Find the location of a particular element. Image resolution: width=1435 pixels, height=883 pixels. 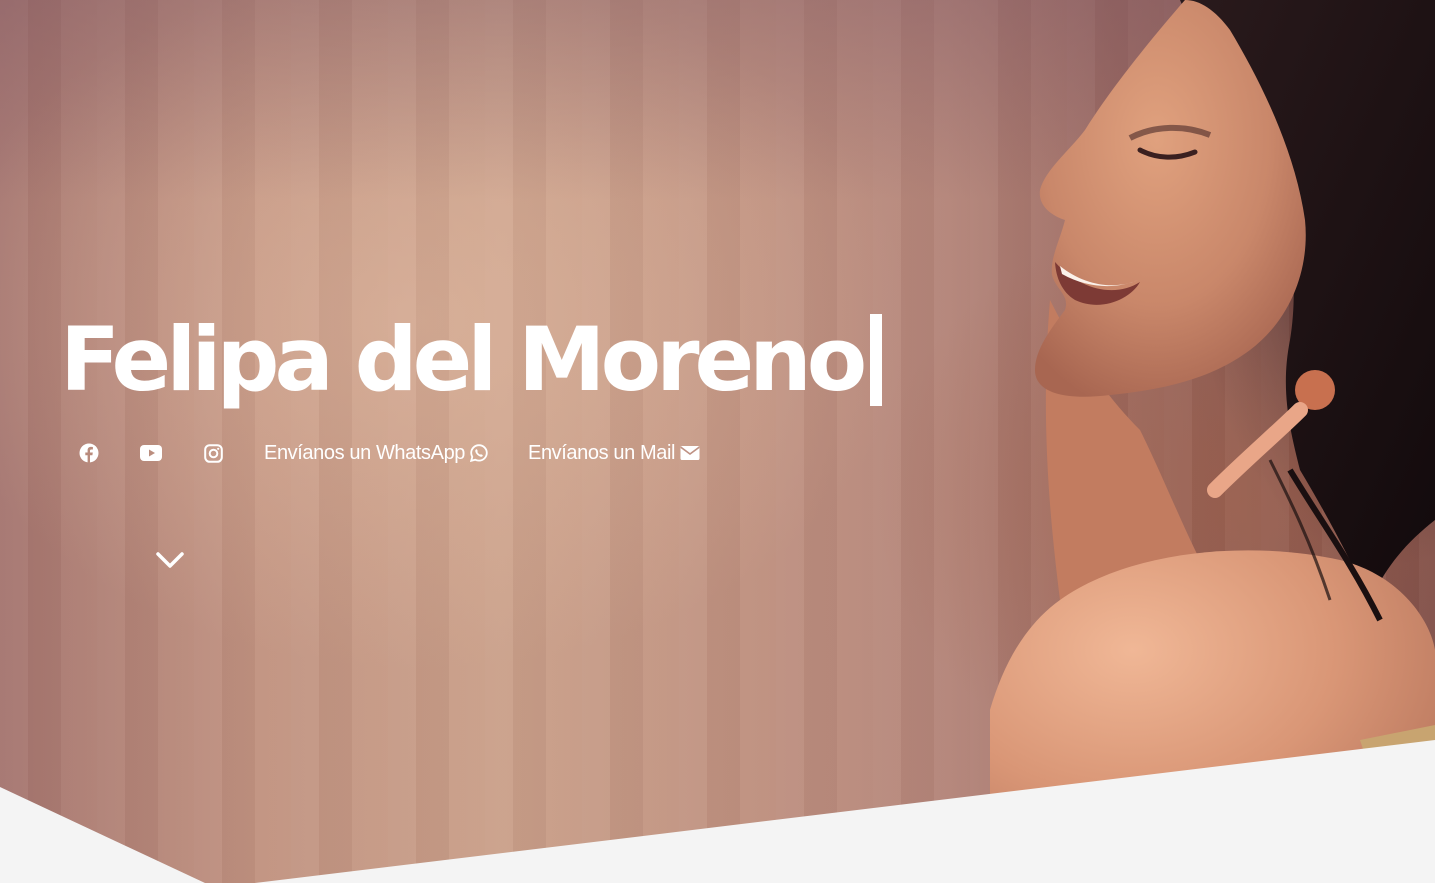

facebook-icon is located at coordinates (89, 453).